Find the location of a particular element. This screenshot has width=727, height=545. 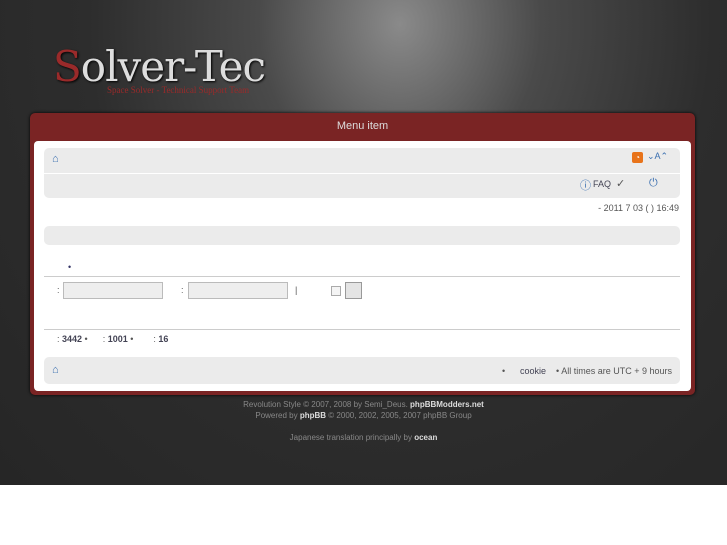

phpbbmodders-link: phpBBModders.net is located at coordinates (447, 404).